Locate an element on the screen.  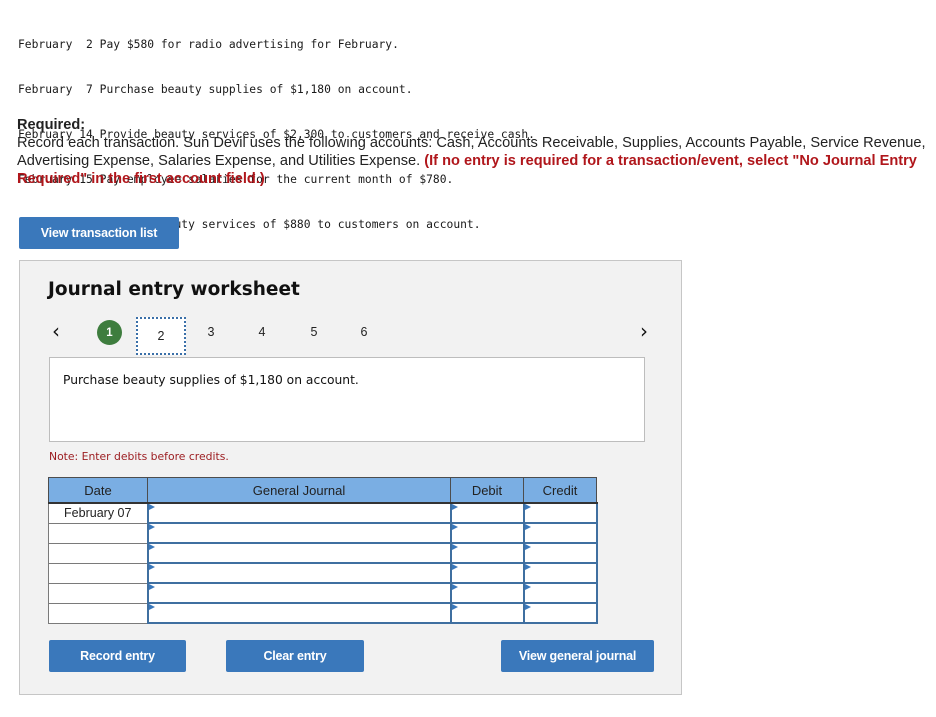
step-2-active: 2 is located at coordinates (161, 336).